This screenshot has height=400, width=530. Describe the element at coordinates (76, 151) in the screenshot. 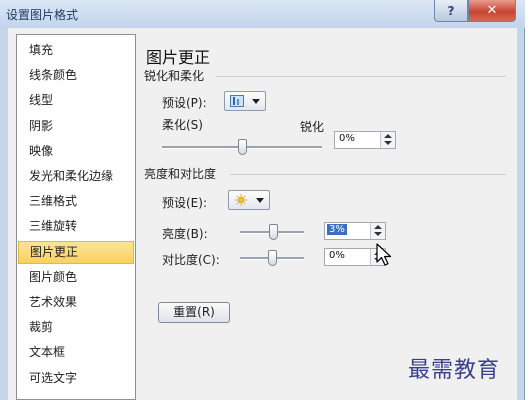

I see `category-item: 映像` at that location.